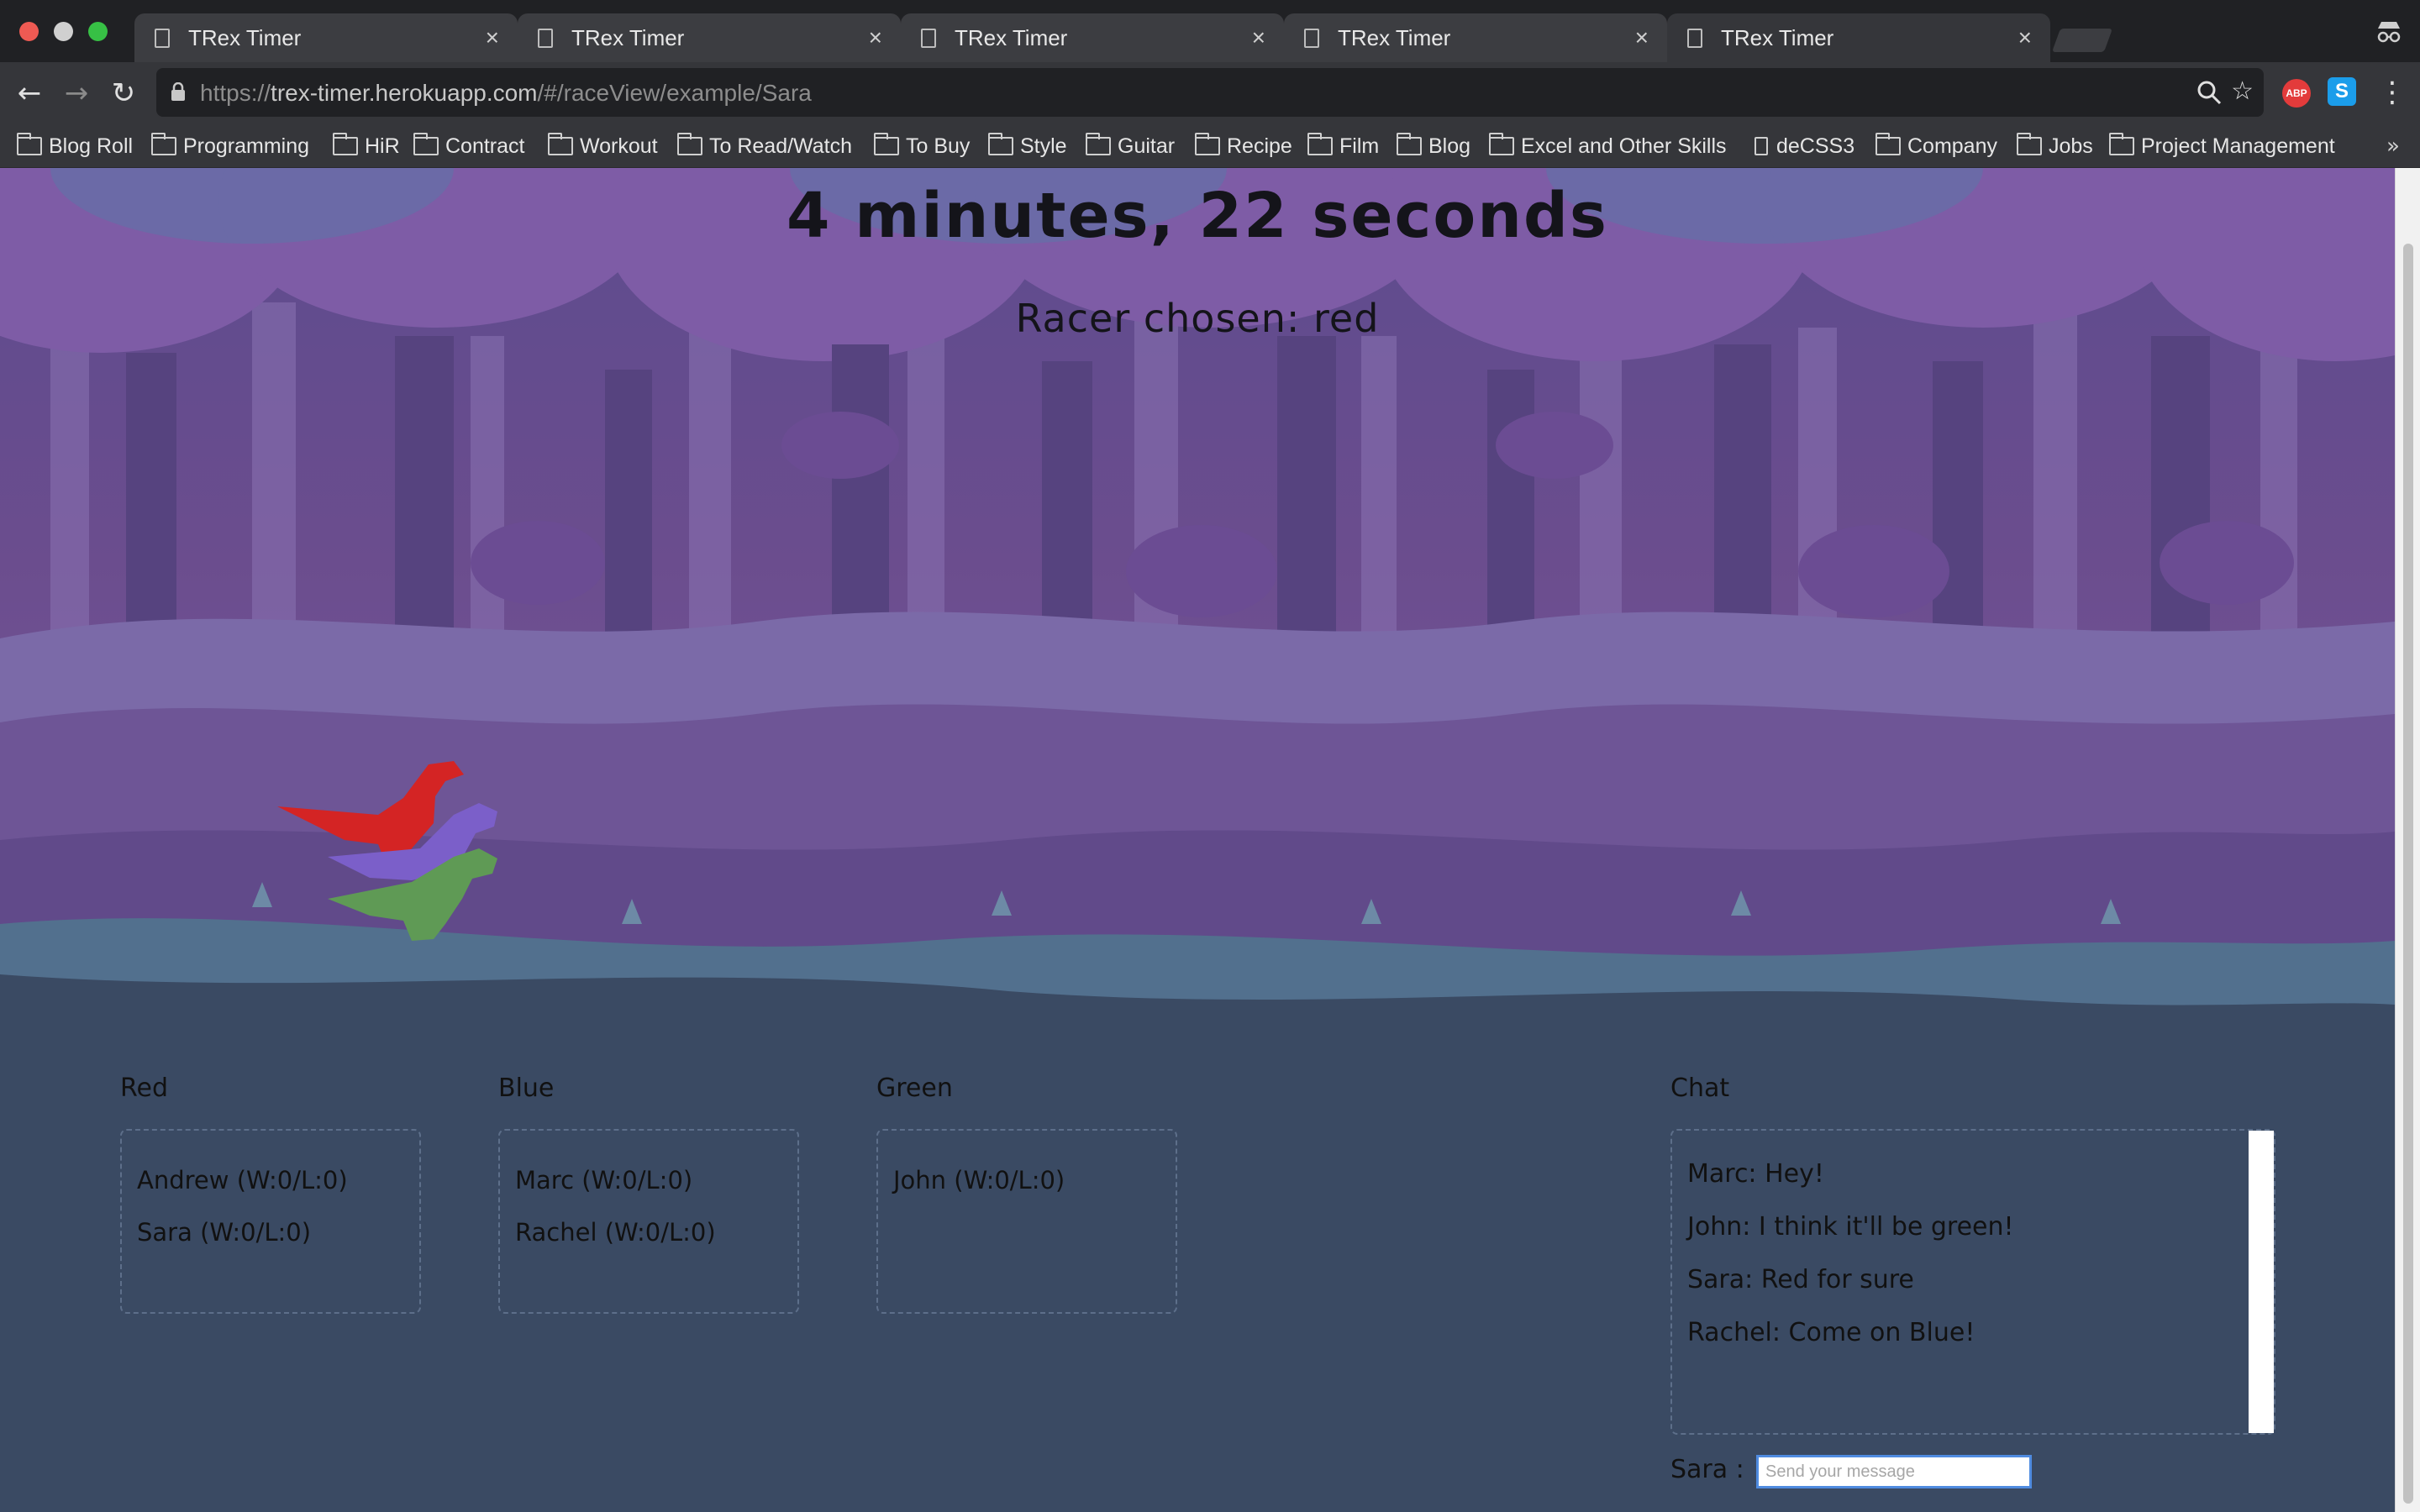 The height and width of the screenshot is (1512, 2420). I want to click on bookmark-label: Excel and Other Skills, so click(1624, 146).